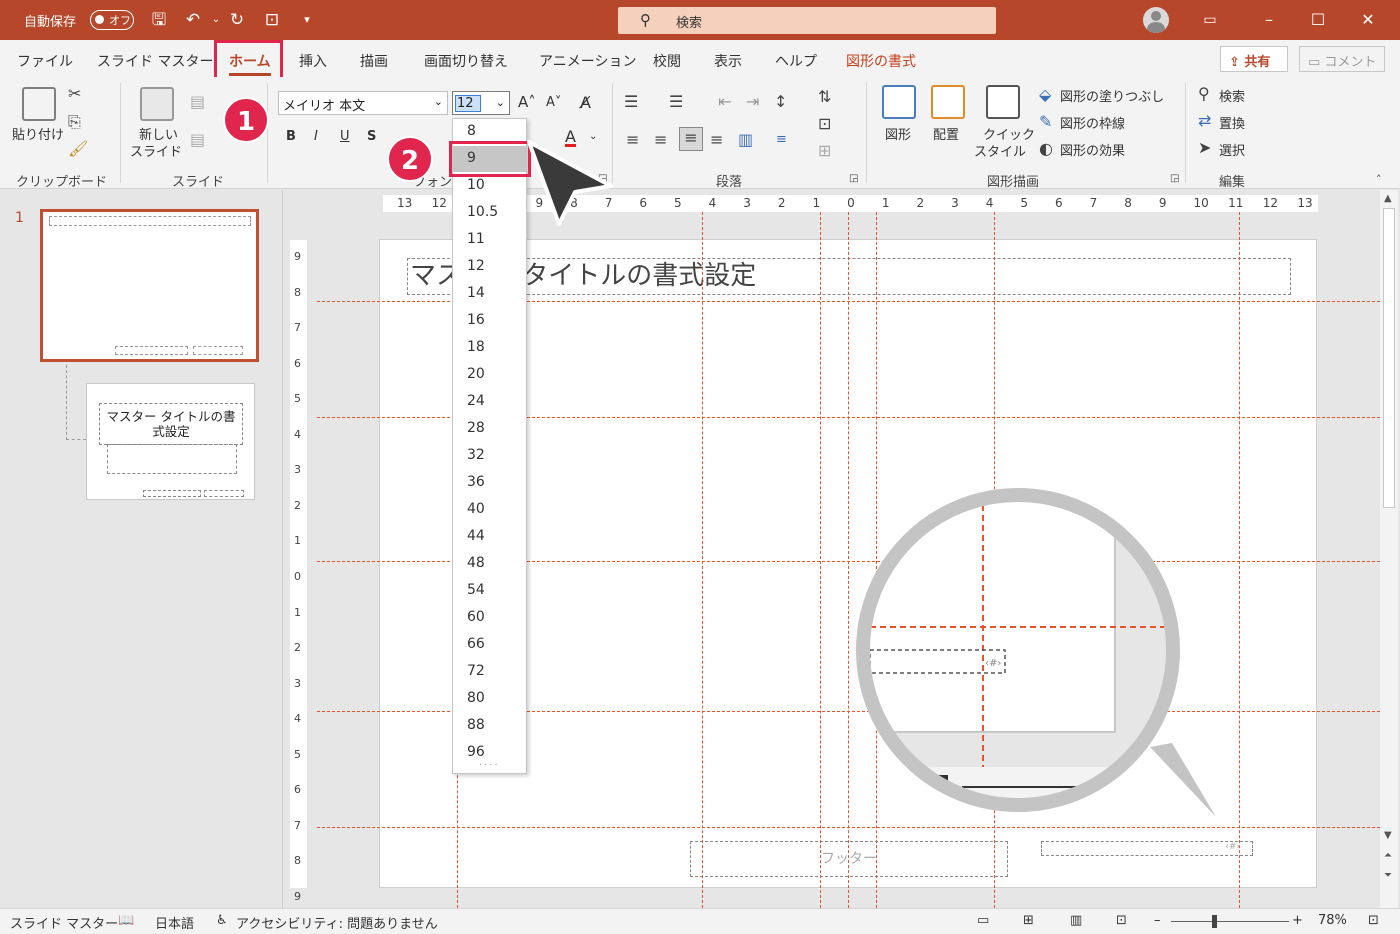 The image size is (1400, 934). What do you see at coordinates (553, 102) in the screenshot?
I see `shrink-font-icon: A˅` at bounding box center [553, 102].